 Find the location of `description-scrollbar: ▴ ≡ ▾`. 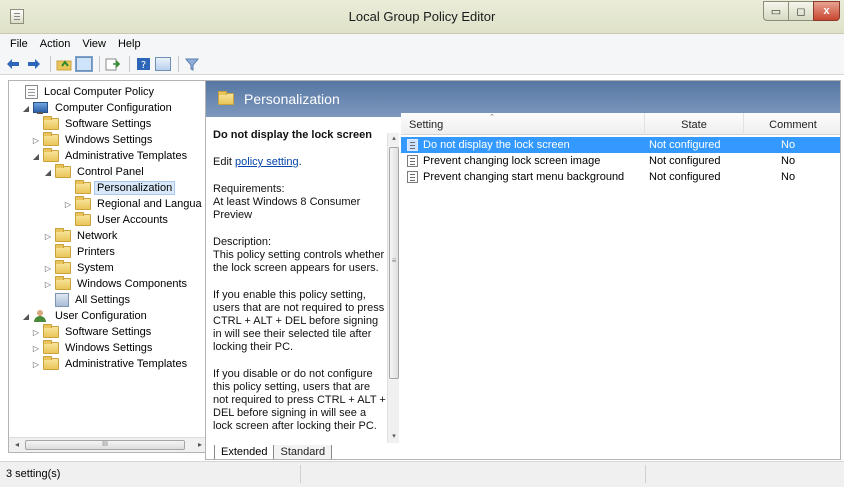

description-scrollbar: ▴ ≡ ▾ is located at coordinates (393, 288).